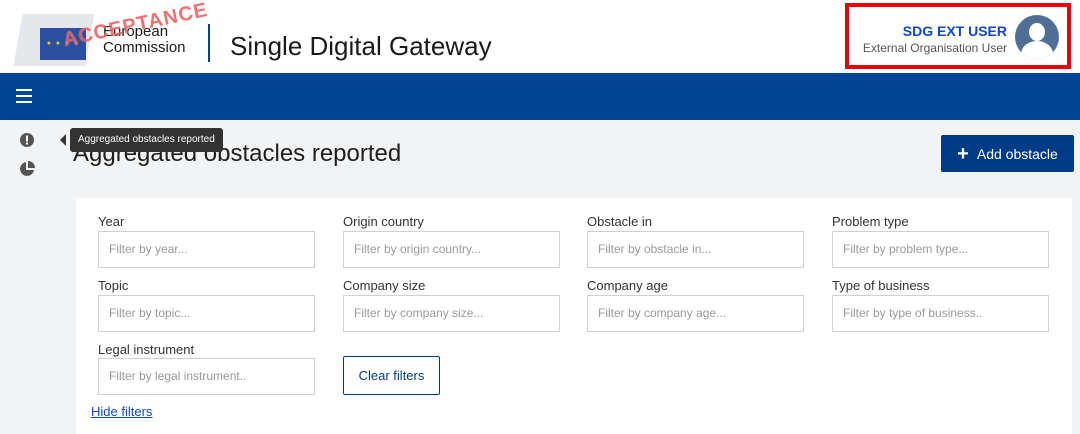 Image resolution: width=1080 pixels, height=434 pixels. I want to click on sidebar-tooltip: Aggregated obstacles reported, so click(141, 140).